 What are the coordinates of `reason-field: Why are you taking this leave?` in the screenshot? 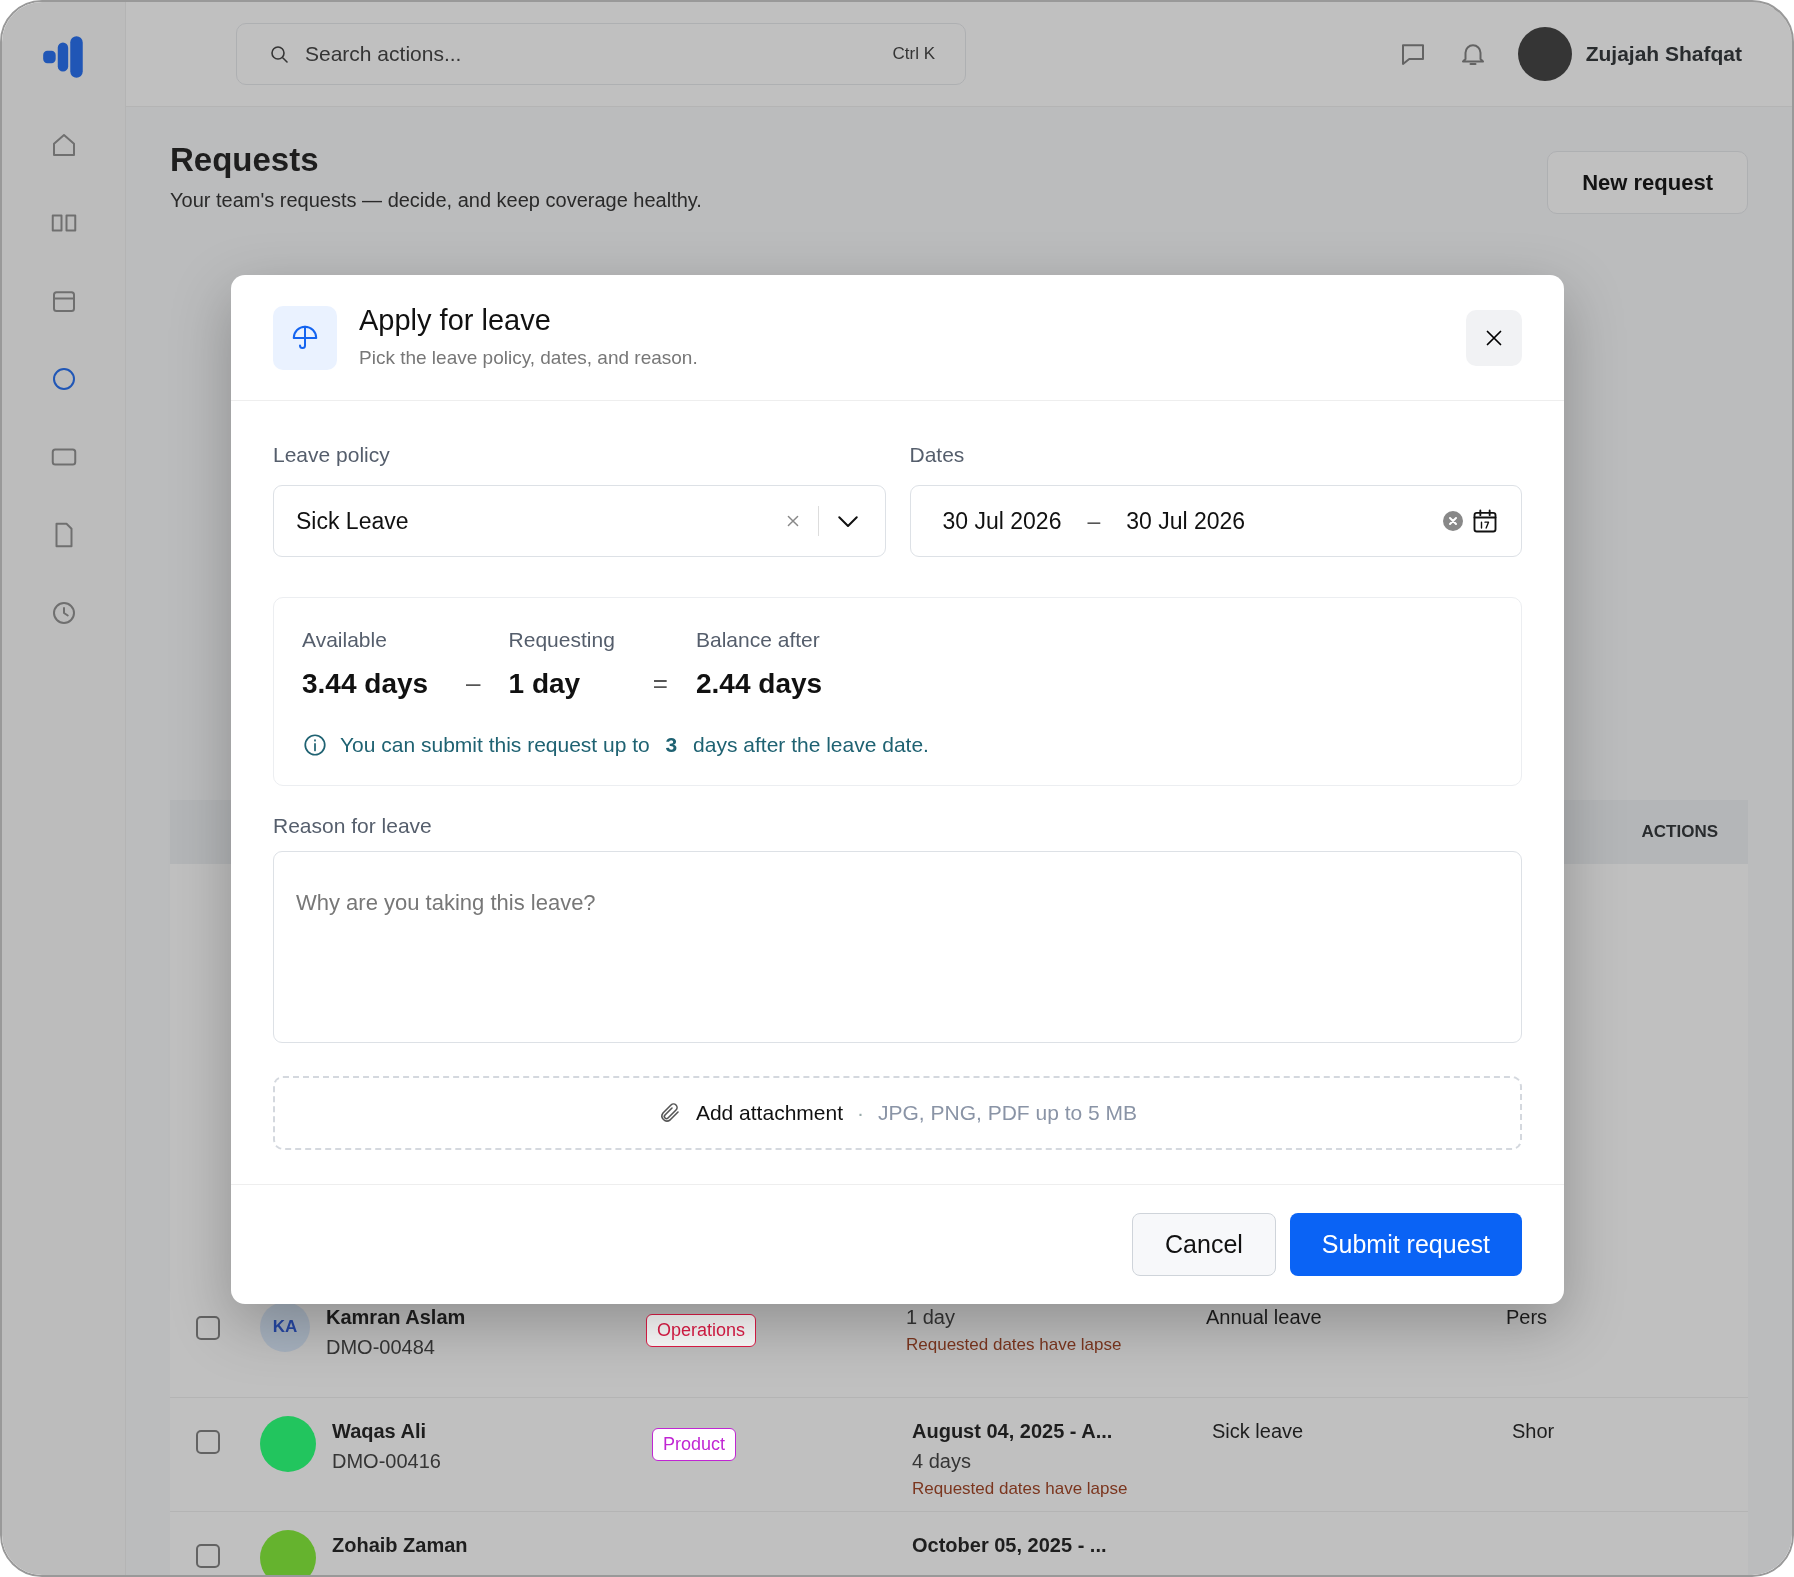 It's located at (897, 947).